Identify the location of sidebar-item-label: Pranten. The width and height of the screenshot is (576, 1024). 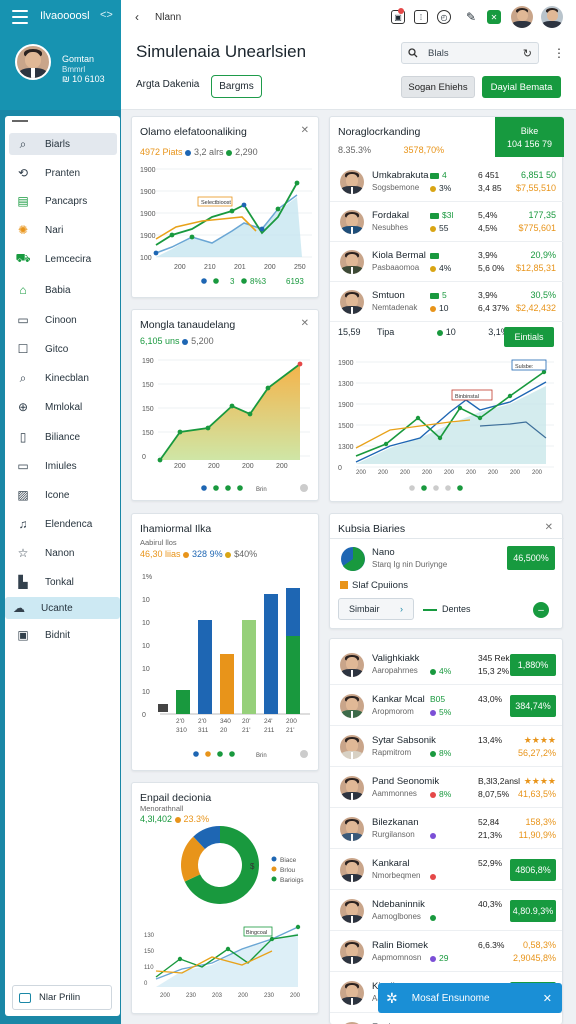
(63, 173).